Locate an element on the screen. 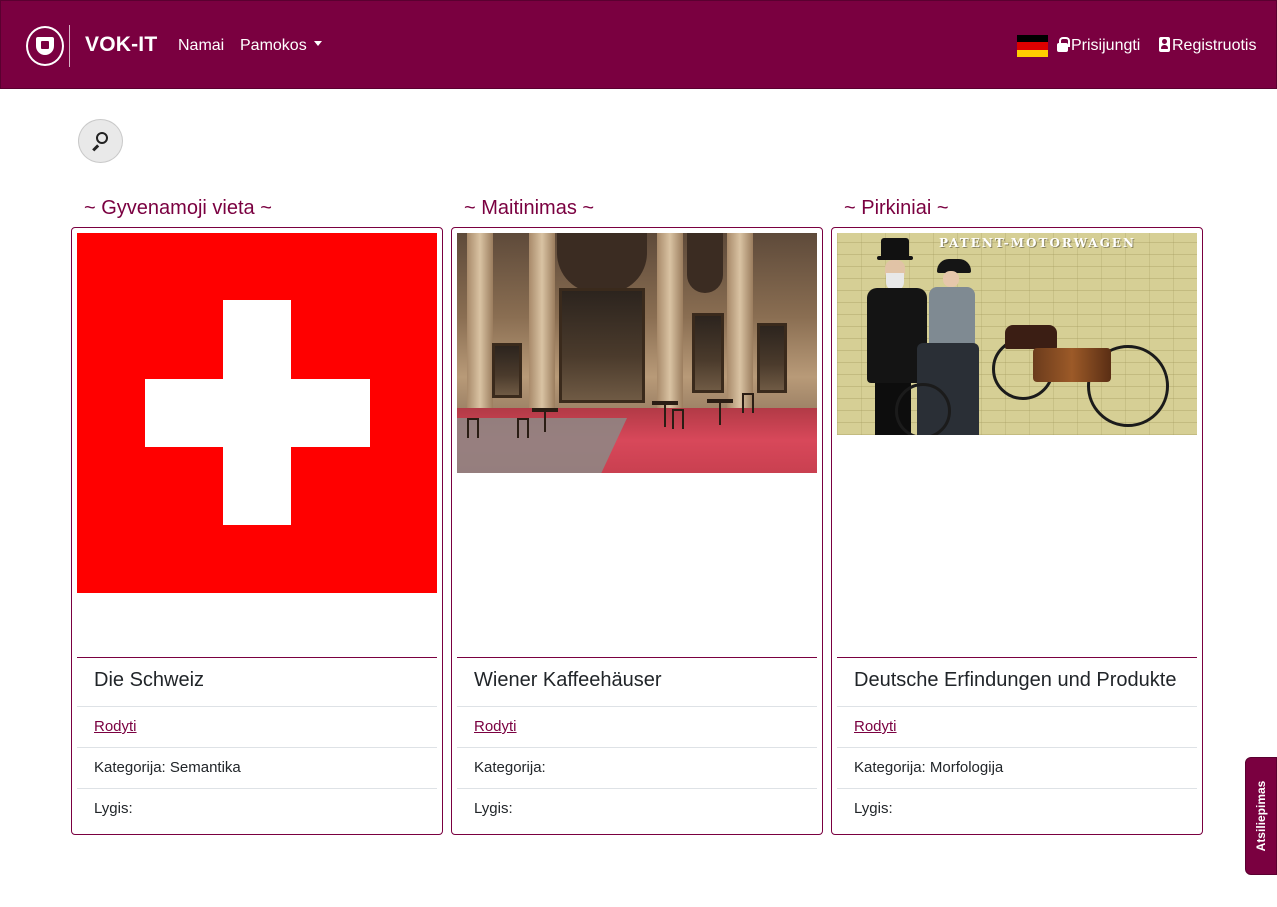  register-label: Registruotis is located at coordinates (1214, 45).